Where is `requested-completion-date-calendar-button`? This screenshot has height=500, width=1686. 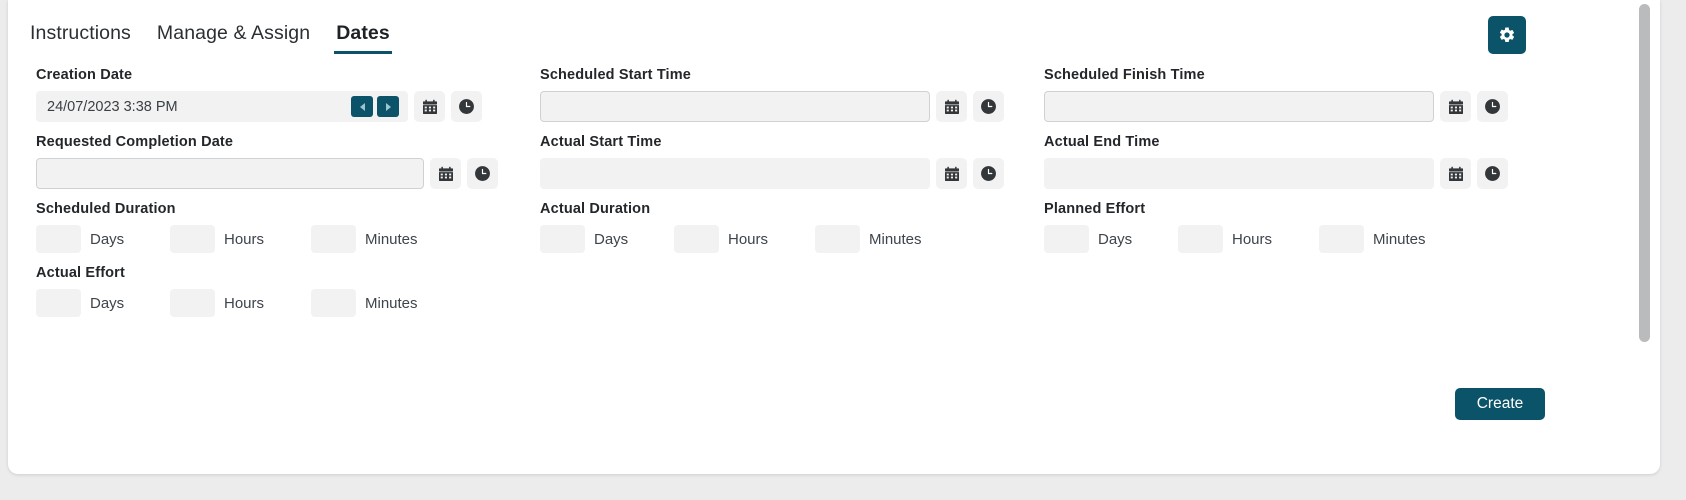 requested-completion-date-calendar-button is located at coordinates (445, 173).